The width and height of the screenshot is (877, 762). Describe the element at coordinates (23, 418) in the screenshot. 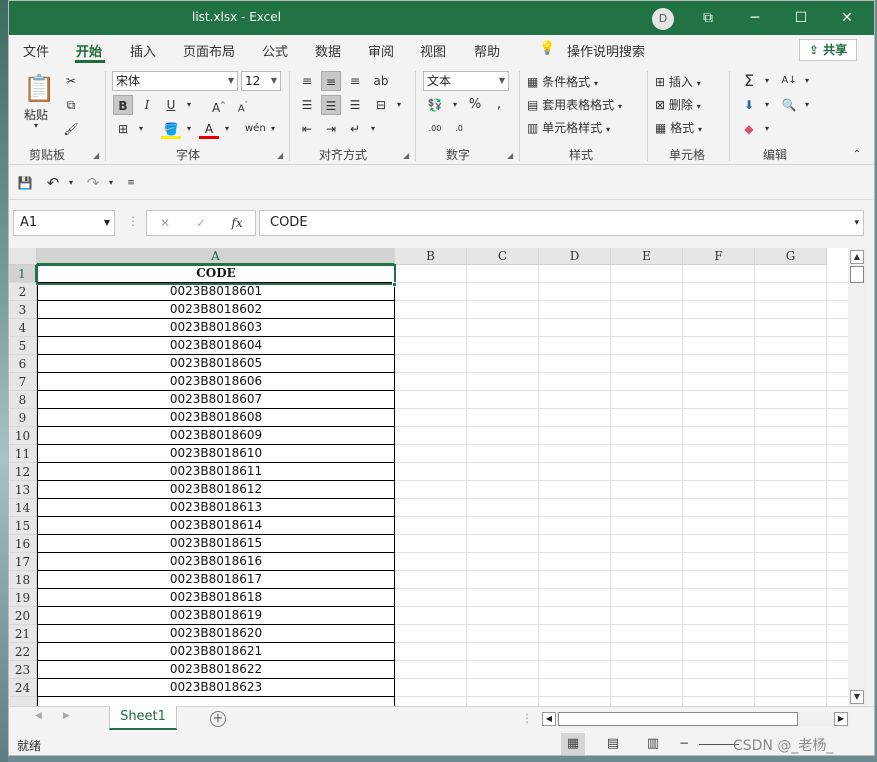

I see `row-header-9: 9` at that location.